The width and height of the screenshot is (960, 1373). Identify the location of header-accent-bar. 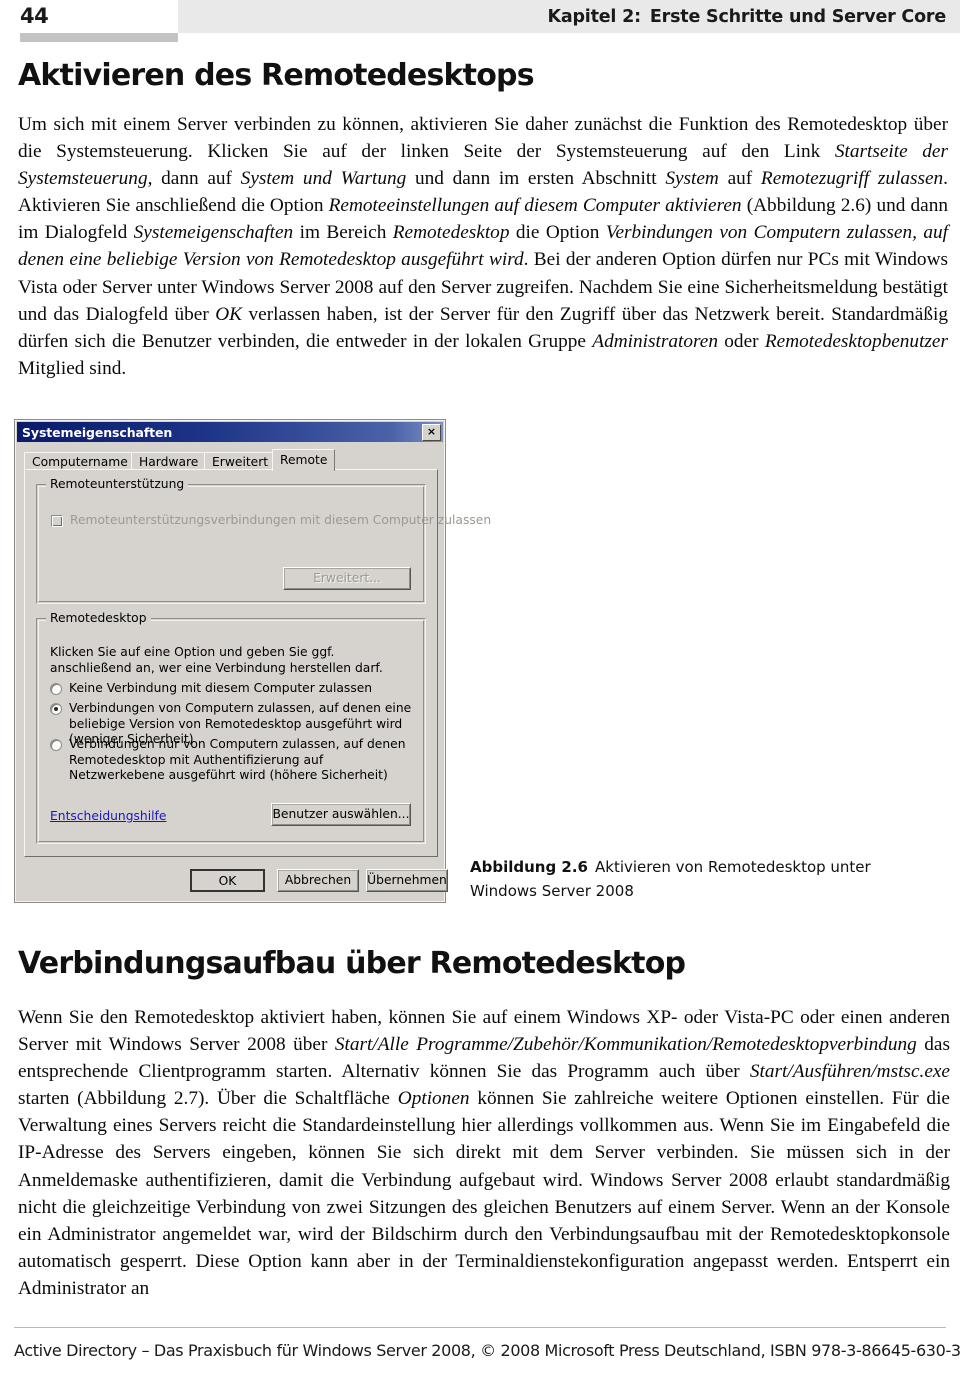
(99, 37).